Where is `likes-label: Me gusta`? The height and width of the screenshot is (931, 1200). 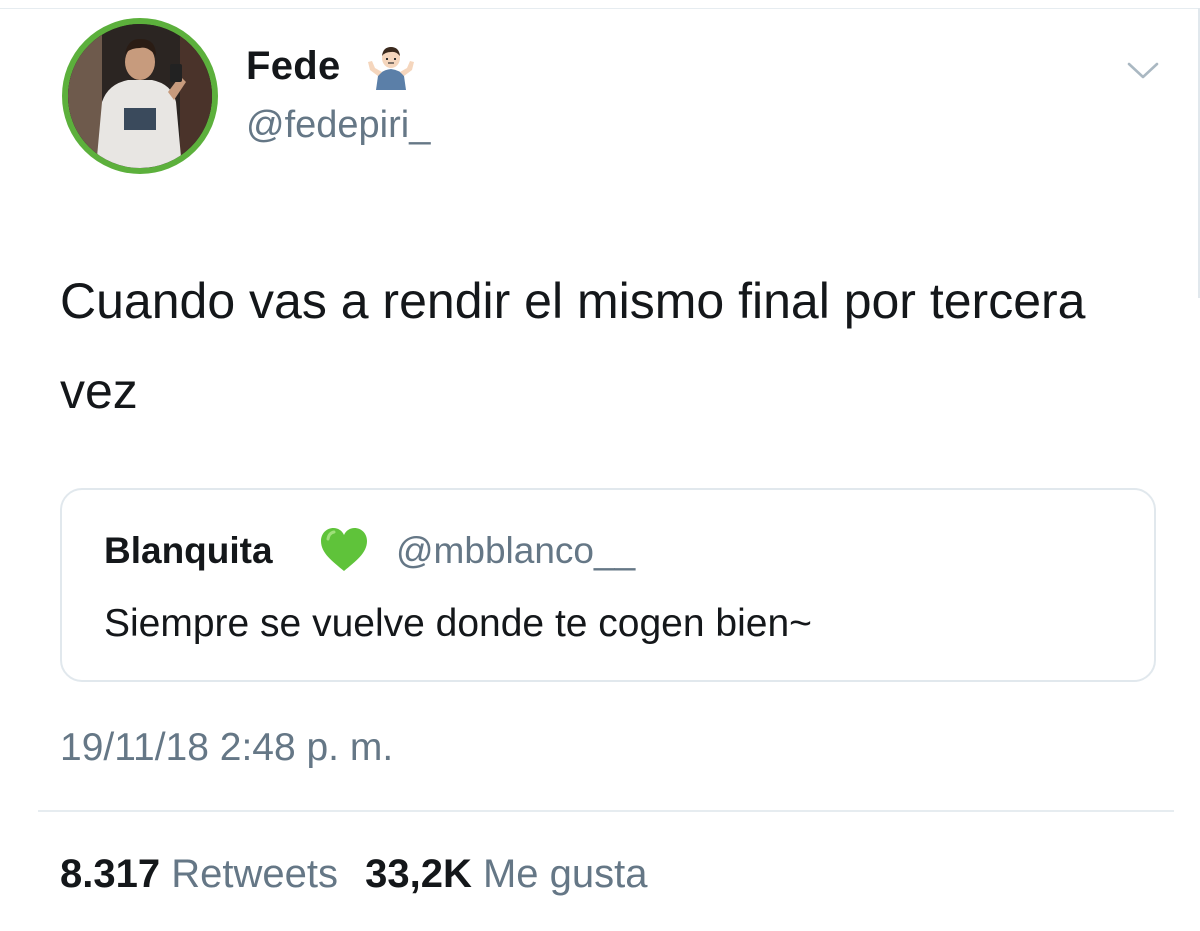 likes-label: Me gusta is located at coordinates (565, 874).